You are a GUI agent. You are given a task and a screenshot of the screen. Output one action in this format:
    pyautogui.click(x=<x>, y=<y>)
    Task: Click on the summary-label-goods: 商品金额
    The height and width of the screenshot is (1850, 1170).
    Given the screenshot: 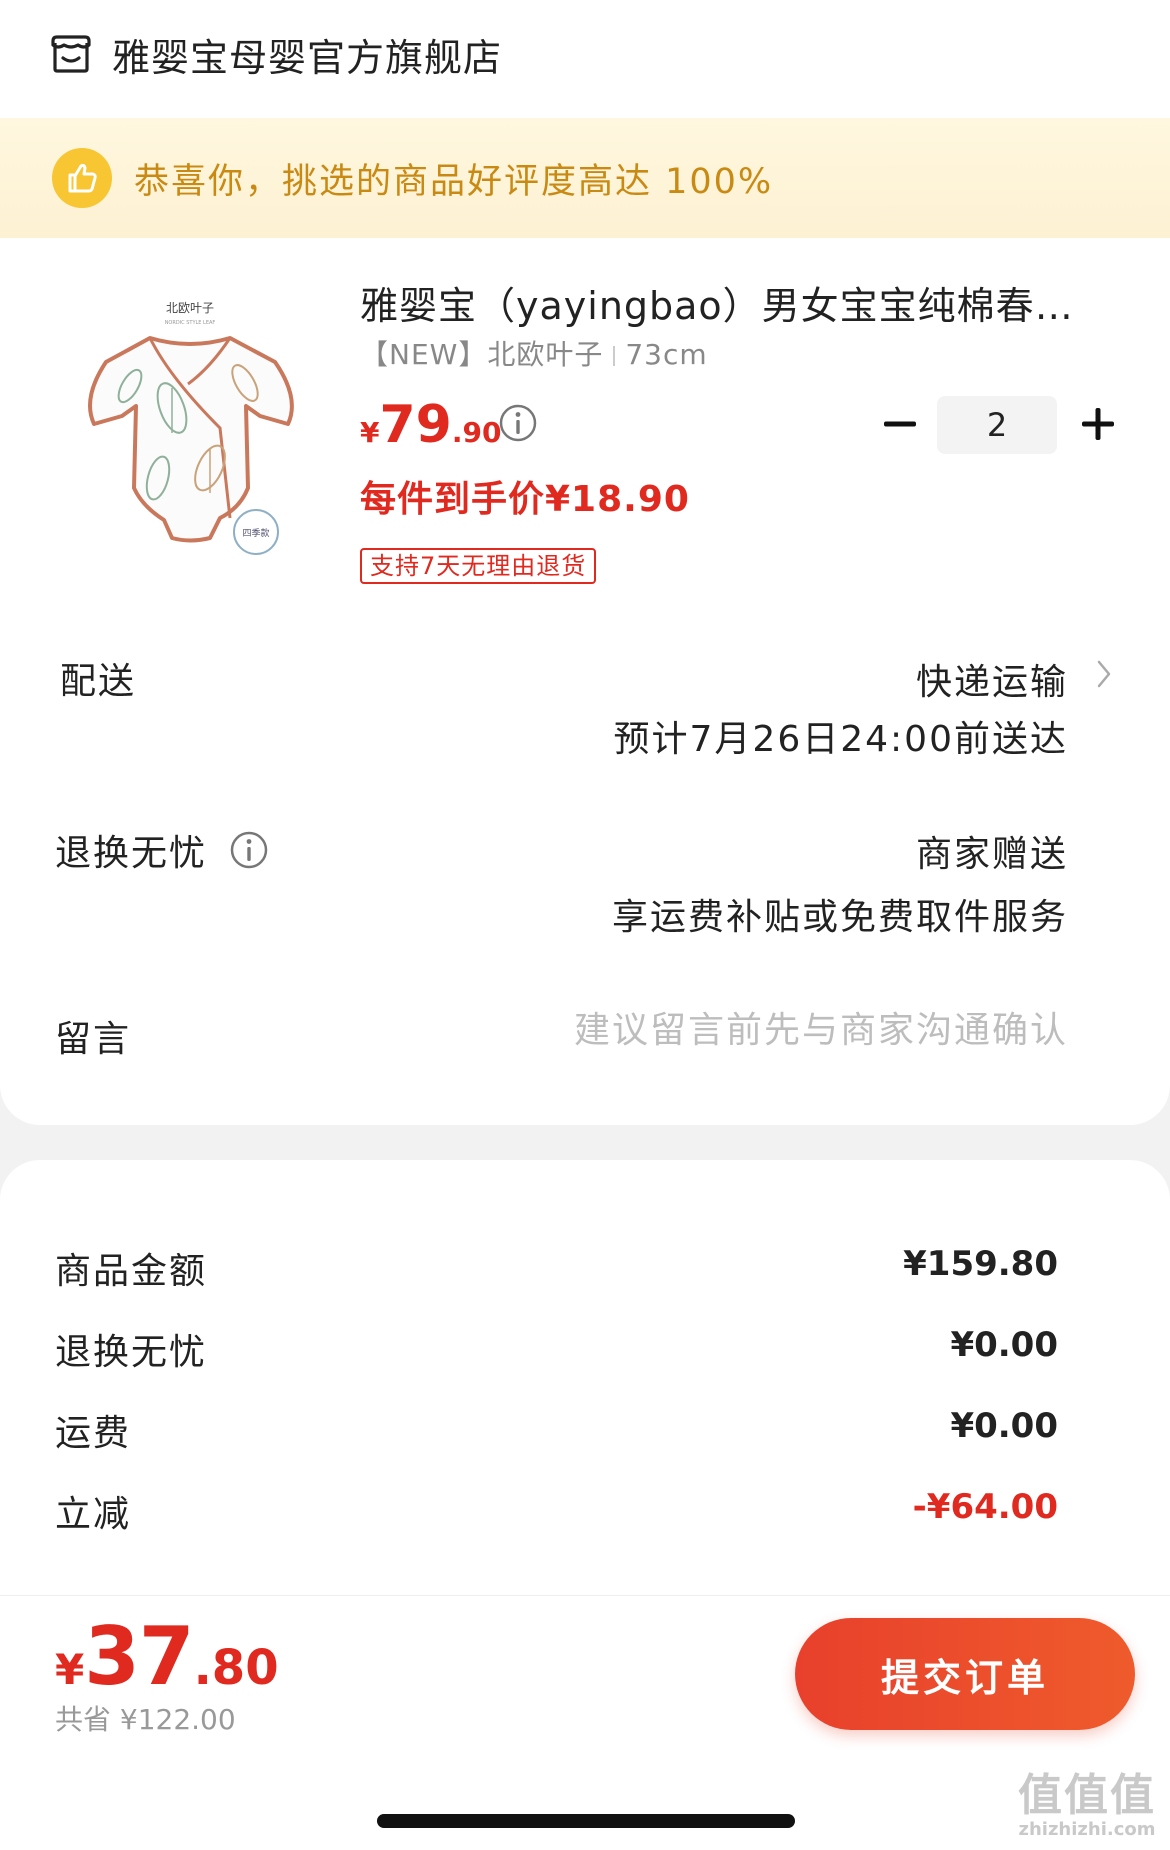 What is the action you would take?
    pyautogui.click(x=131, y=1271)
    